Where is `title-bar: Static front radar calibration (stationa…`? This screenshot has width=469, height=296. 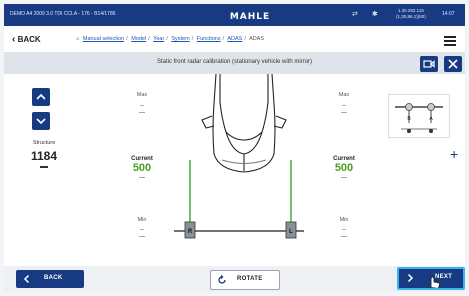 title-bar: Static front radar calibration (stationa… is located at coordinates (234, 63).